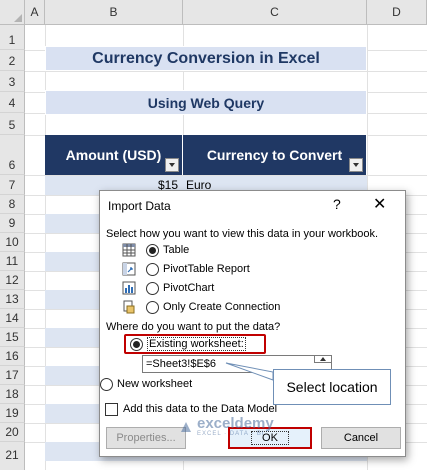 This screenshot has height=470, width=427. Describe the element at coordinates (12, 185) in the screenshot. I see `row-header-7: 7` at that location.